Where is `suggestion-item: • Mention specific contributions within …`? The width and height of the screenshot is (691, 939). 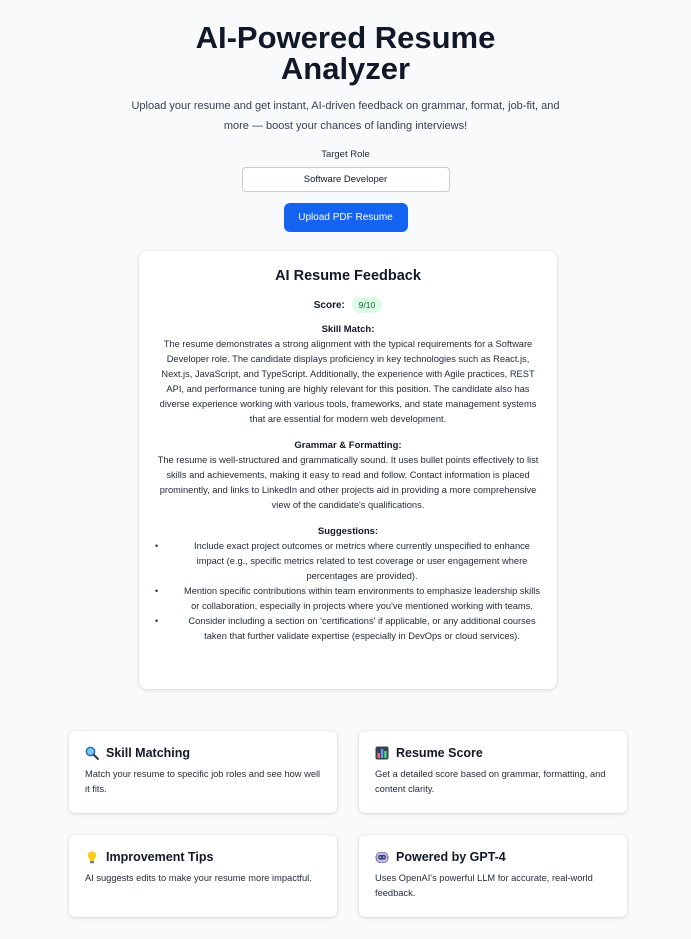
suggestion-item: • Mention specific contributions within … is located at coordinates (348, 599).